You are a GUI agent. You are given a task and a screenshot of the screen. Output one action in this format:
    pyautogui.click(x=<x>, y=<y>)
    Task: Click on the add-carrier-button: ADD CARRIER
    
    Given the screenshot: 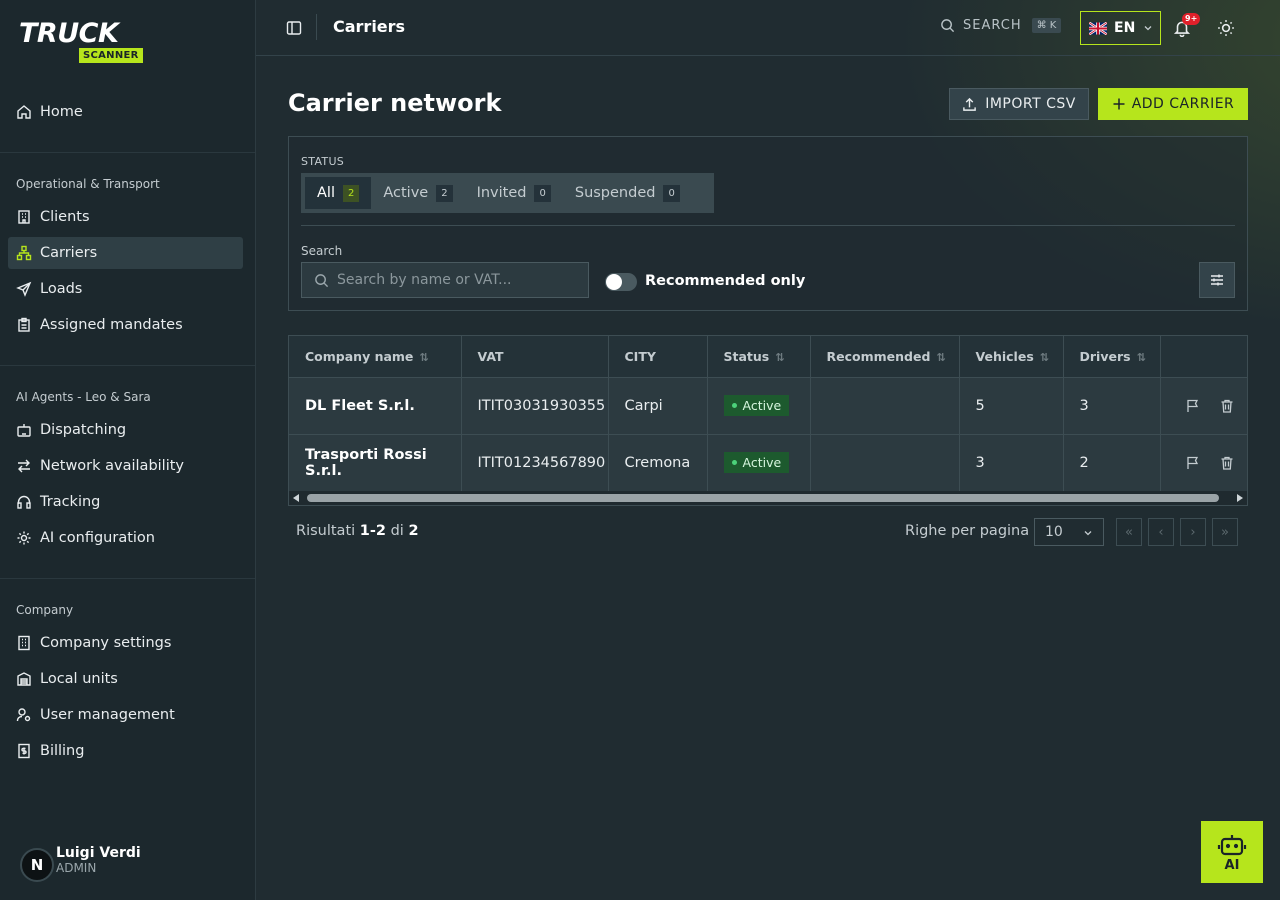 What is the action you would take?
    pyautogui.click(x=1173, y=104)
    